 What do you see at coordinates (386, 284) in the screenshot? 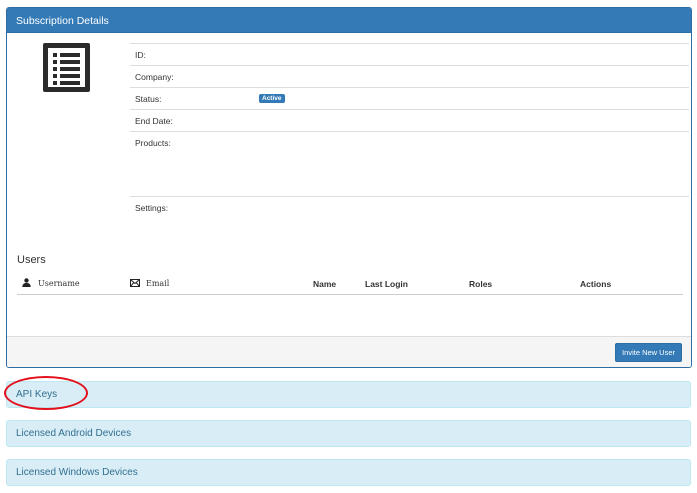
I see `column-last-login: Last Login` at bounding box center [386, 284].